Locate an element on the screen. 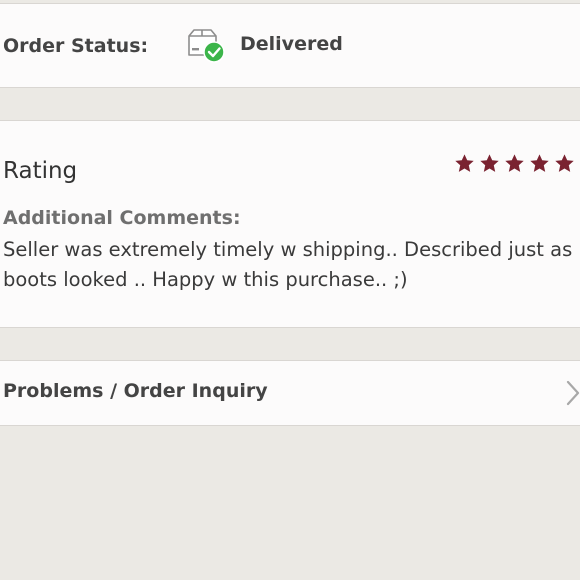  additional-comments-label: Additional Comments: is located at coordinates (122, 218).